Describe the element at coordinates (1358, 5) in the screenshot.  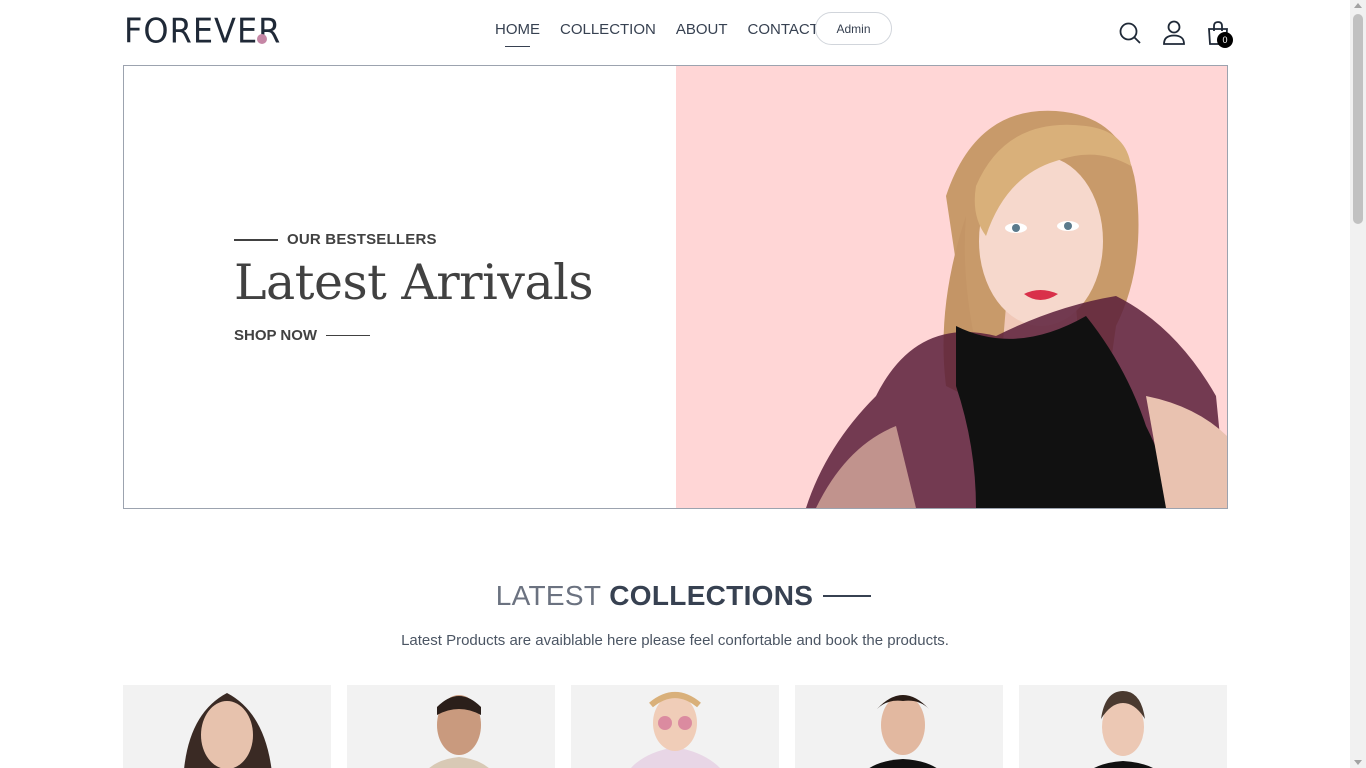
I see `scroll-up-arrow-icon` at that location.